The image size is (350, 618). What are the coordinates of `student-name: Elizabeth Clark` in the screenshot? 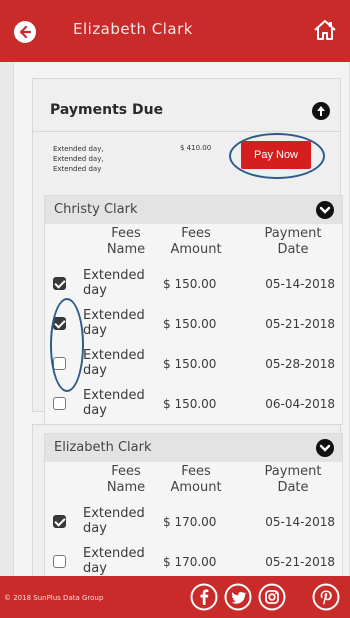 It's located at (103, 447).